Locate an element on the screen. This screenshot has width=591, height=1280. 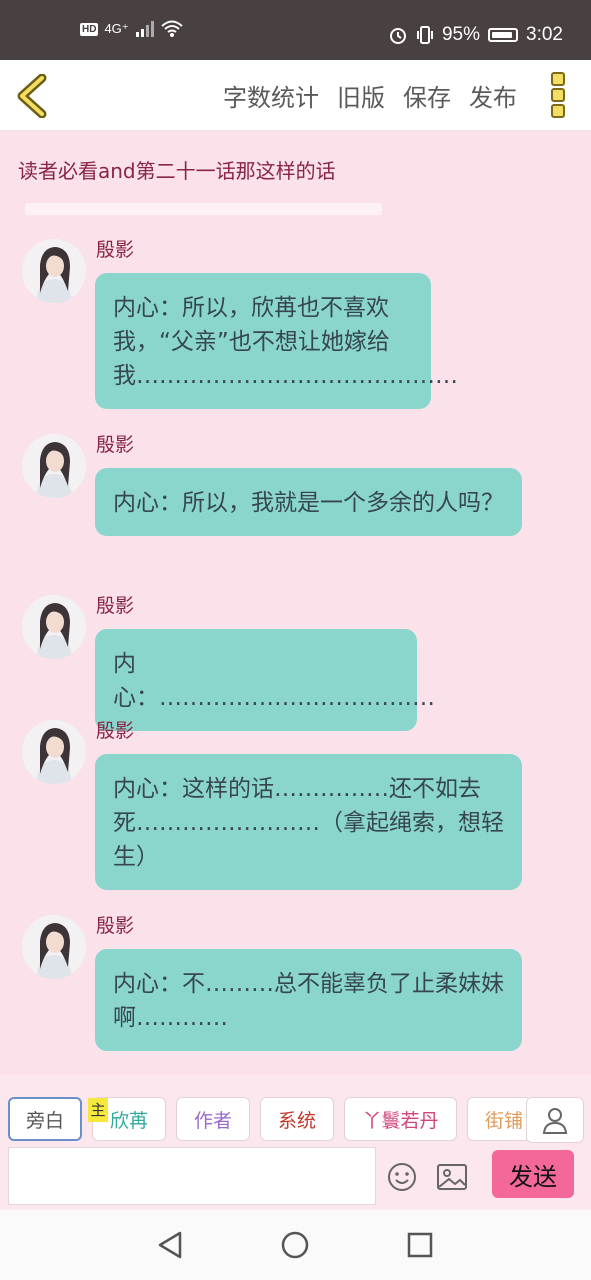
chevron-left-icon is located at coordinates (32, 96).